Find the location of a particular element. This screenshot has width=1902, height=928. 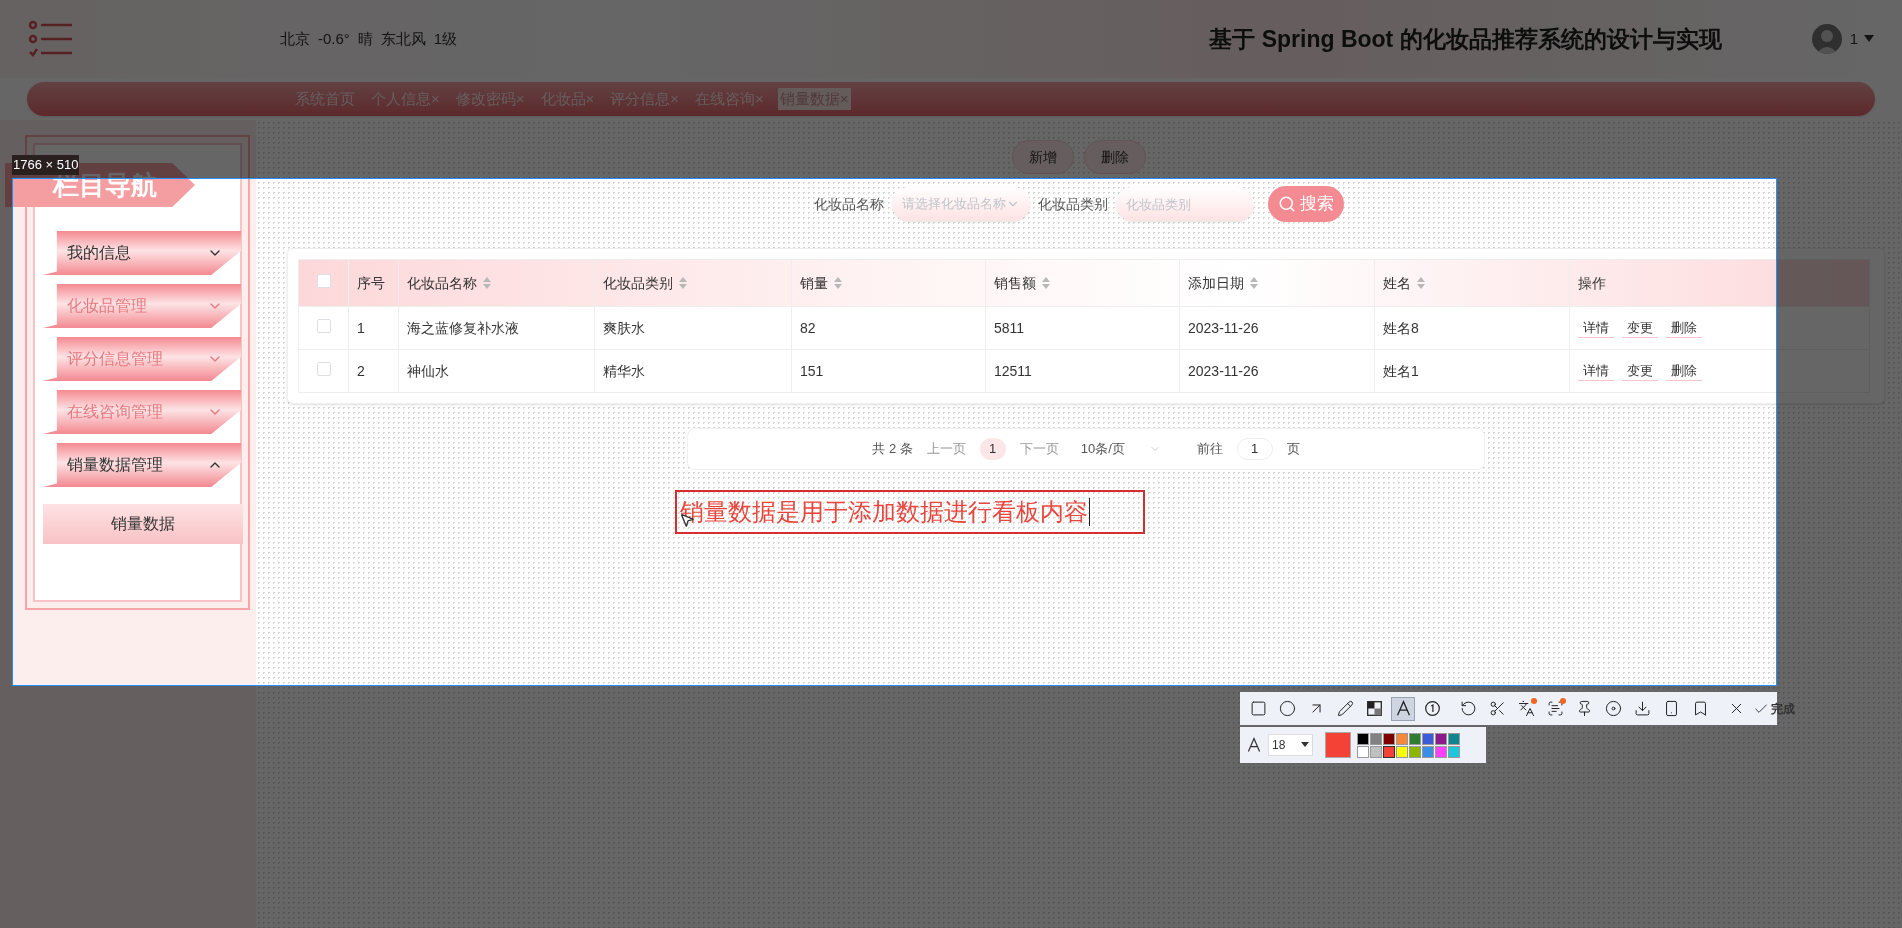

goto-label: 前往 is located at coordinates (1209, 449).